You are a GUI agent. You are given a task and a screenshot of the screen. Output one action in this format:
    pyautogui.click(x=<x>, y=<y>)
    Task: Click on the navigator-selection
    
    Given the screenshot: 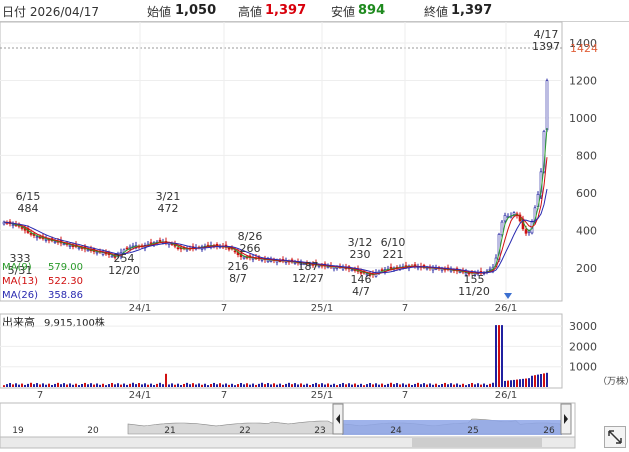 What is the action you would take?
    pyautogui.click(x=452, y=427)
    